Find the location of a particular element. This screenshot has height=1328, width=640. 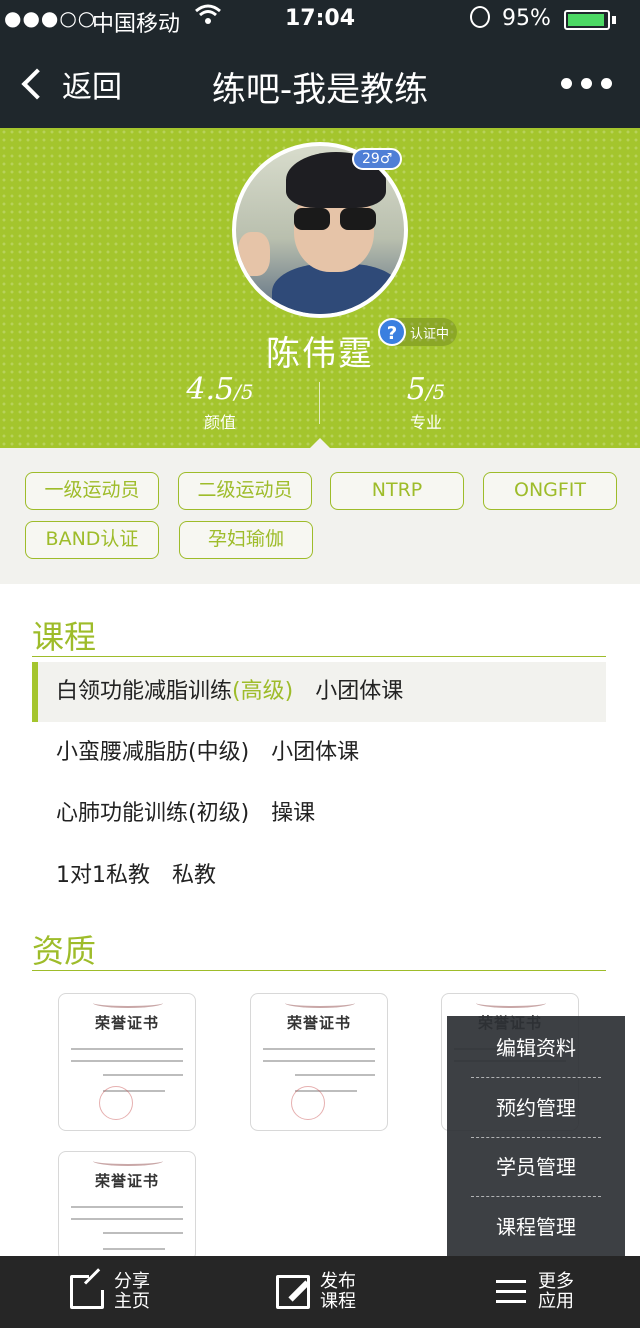

navigation-bar: 返回 练吧-我是教练 is located at coordinates (320, 84).